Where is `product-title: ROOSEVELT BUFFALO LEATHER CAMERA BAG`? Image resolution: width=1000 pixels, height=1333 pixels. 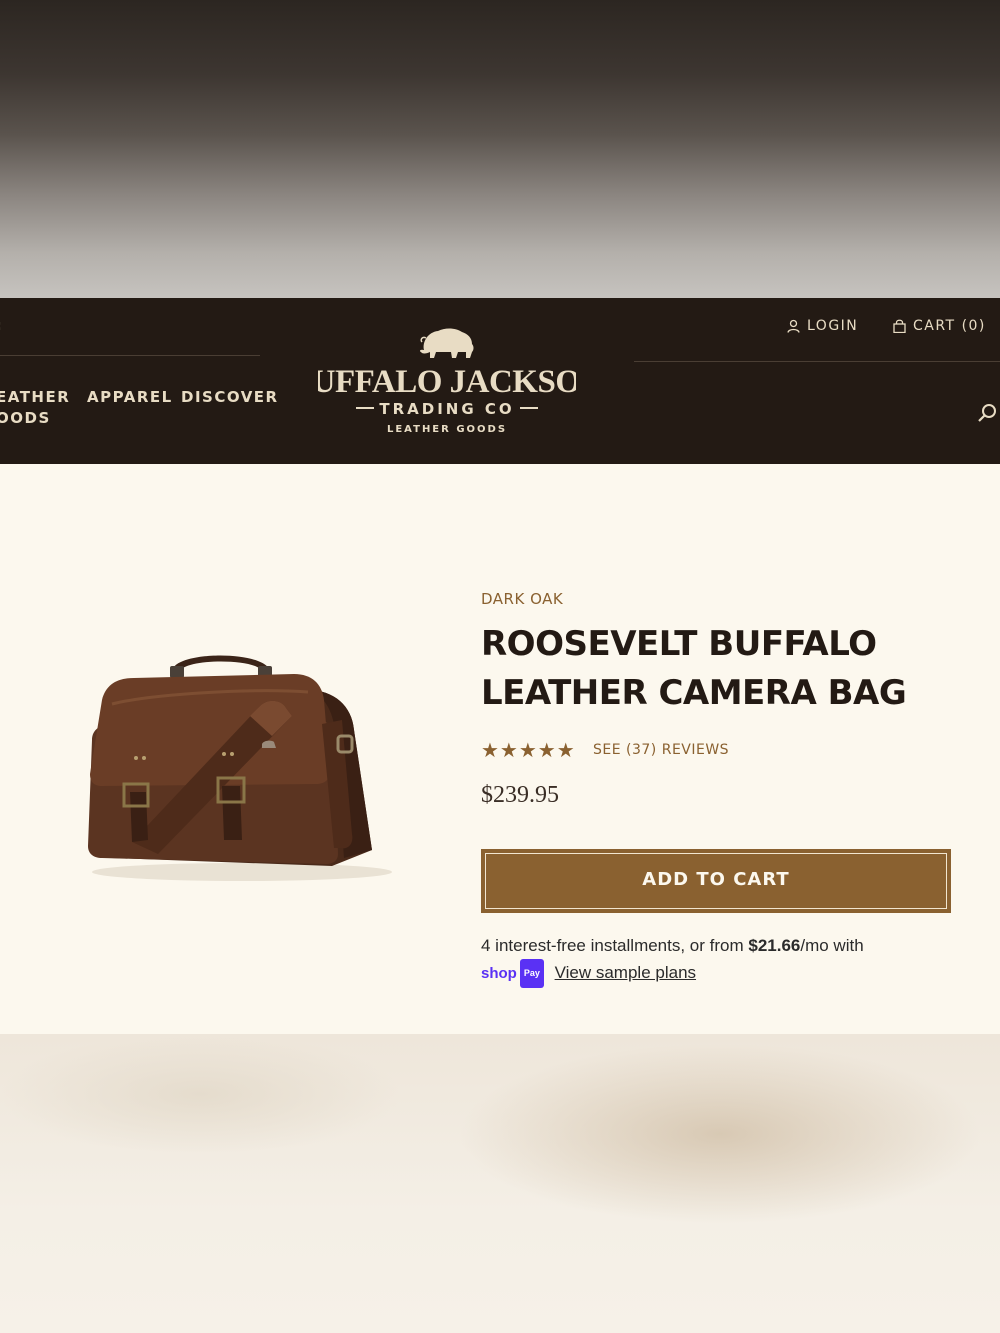
product-title: ROOSEVELT BUFFALO LEATHER CAMERA BAG is located at coordinates (694, 668).